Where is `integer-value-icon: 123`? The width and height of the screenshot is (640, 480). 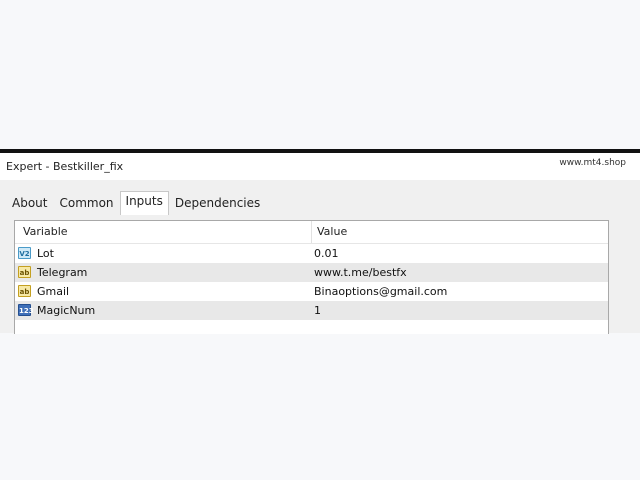
integer-value-icon: 123 is located at coordinates (26, 310).